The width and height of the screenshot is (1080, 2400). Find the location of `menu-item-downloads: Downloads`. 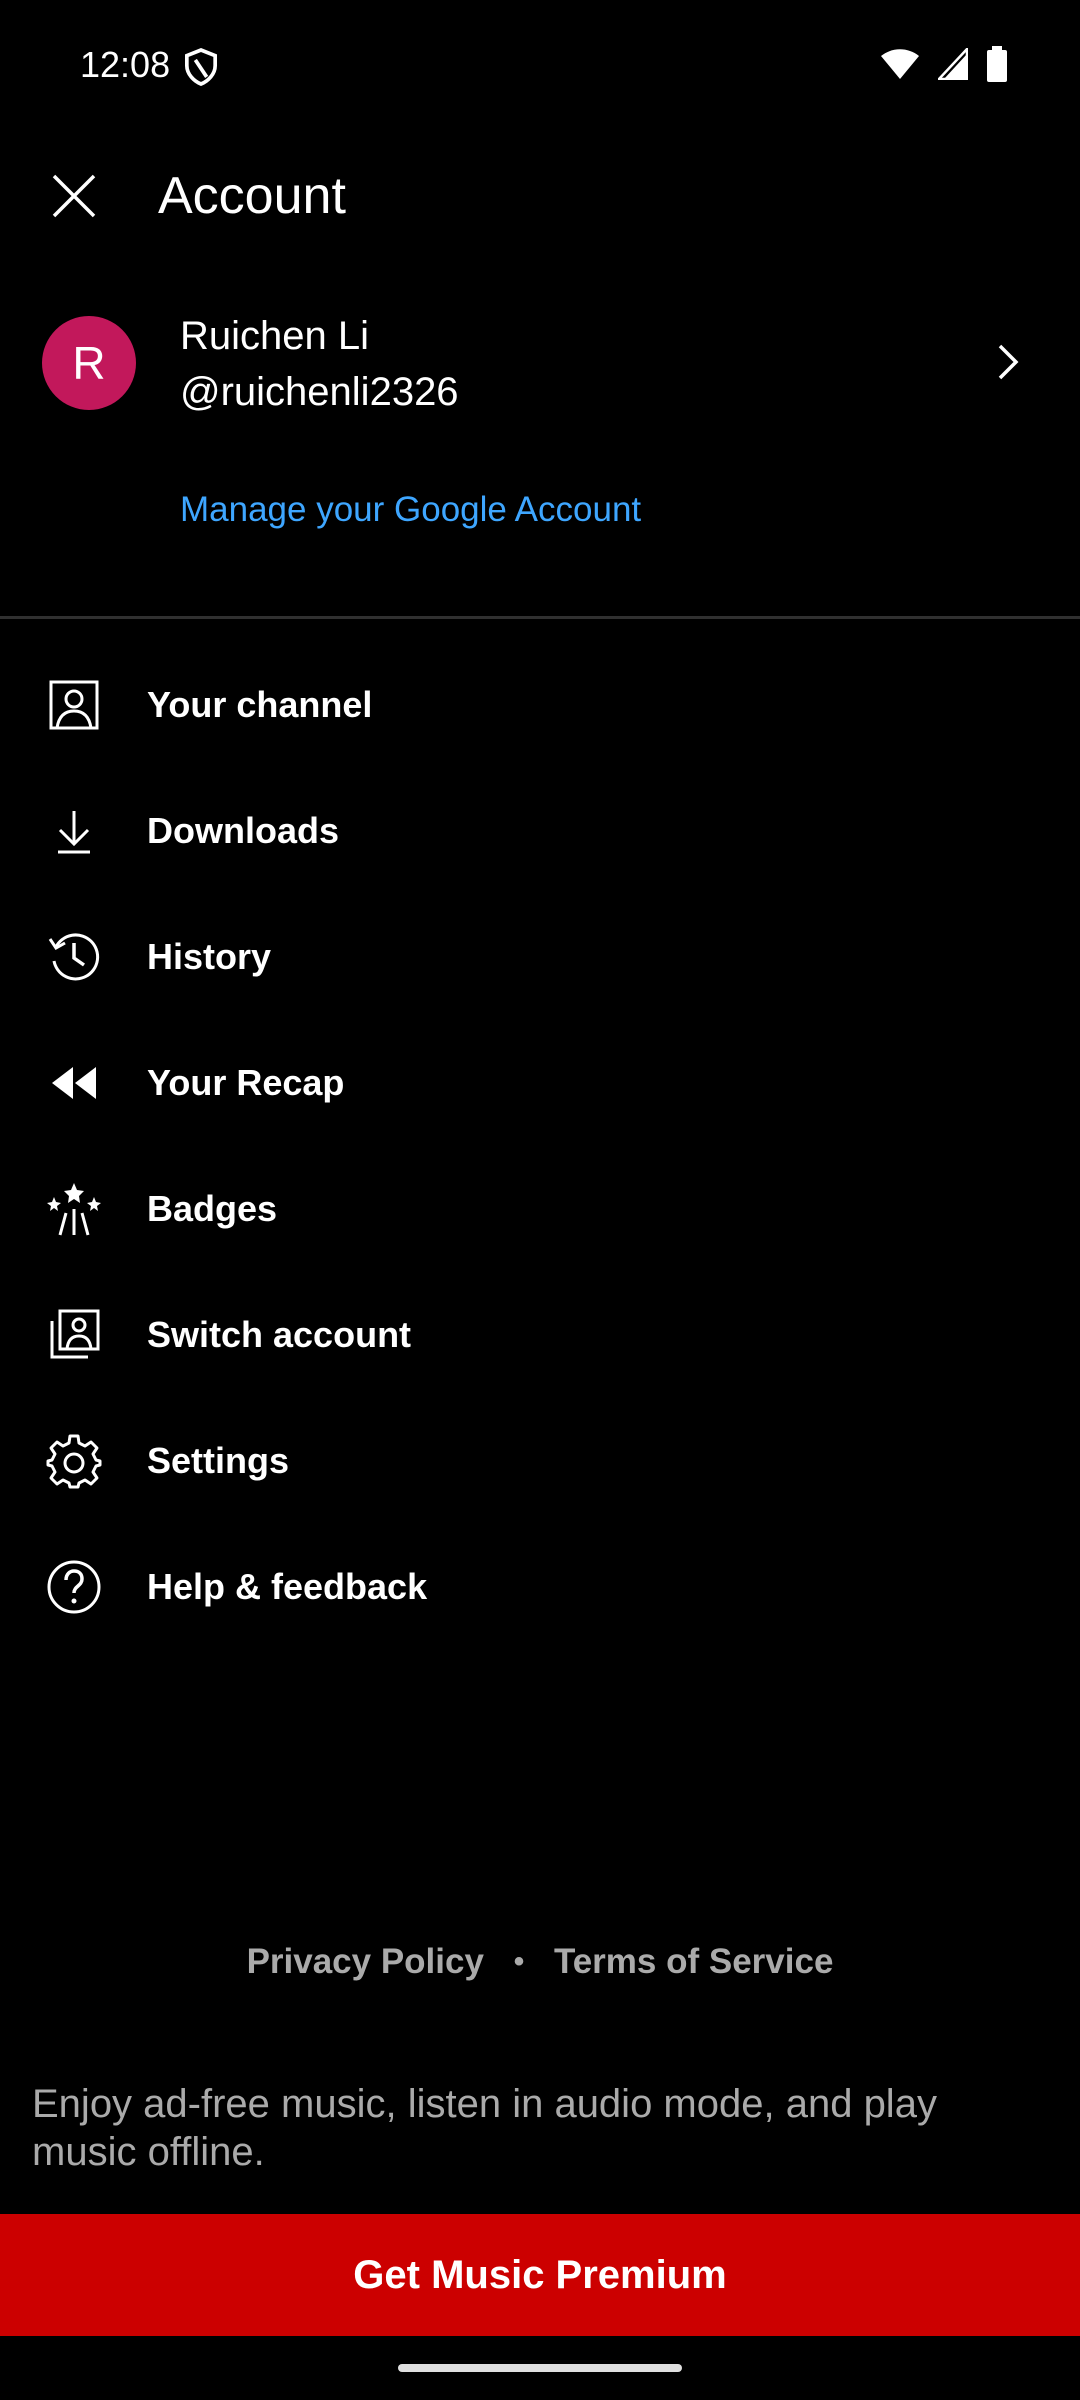

menu-item-downloads: Downloads is located at coordinates (540, 831).